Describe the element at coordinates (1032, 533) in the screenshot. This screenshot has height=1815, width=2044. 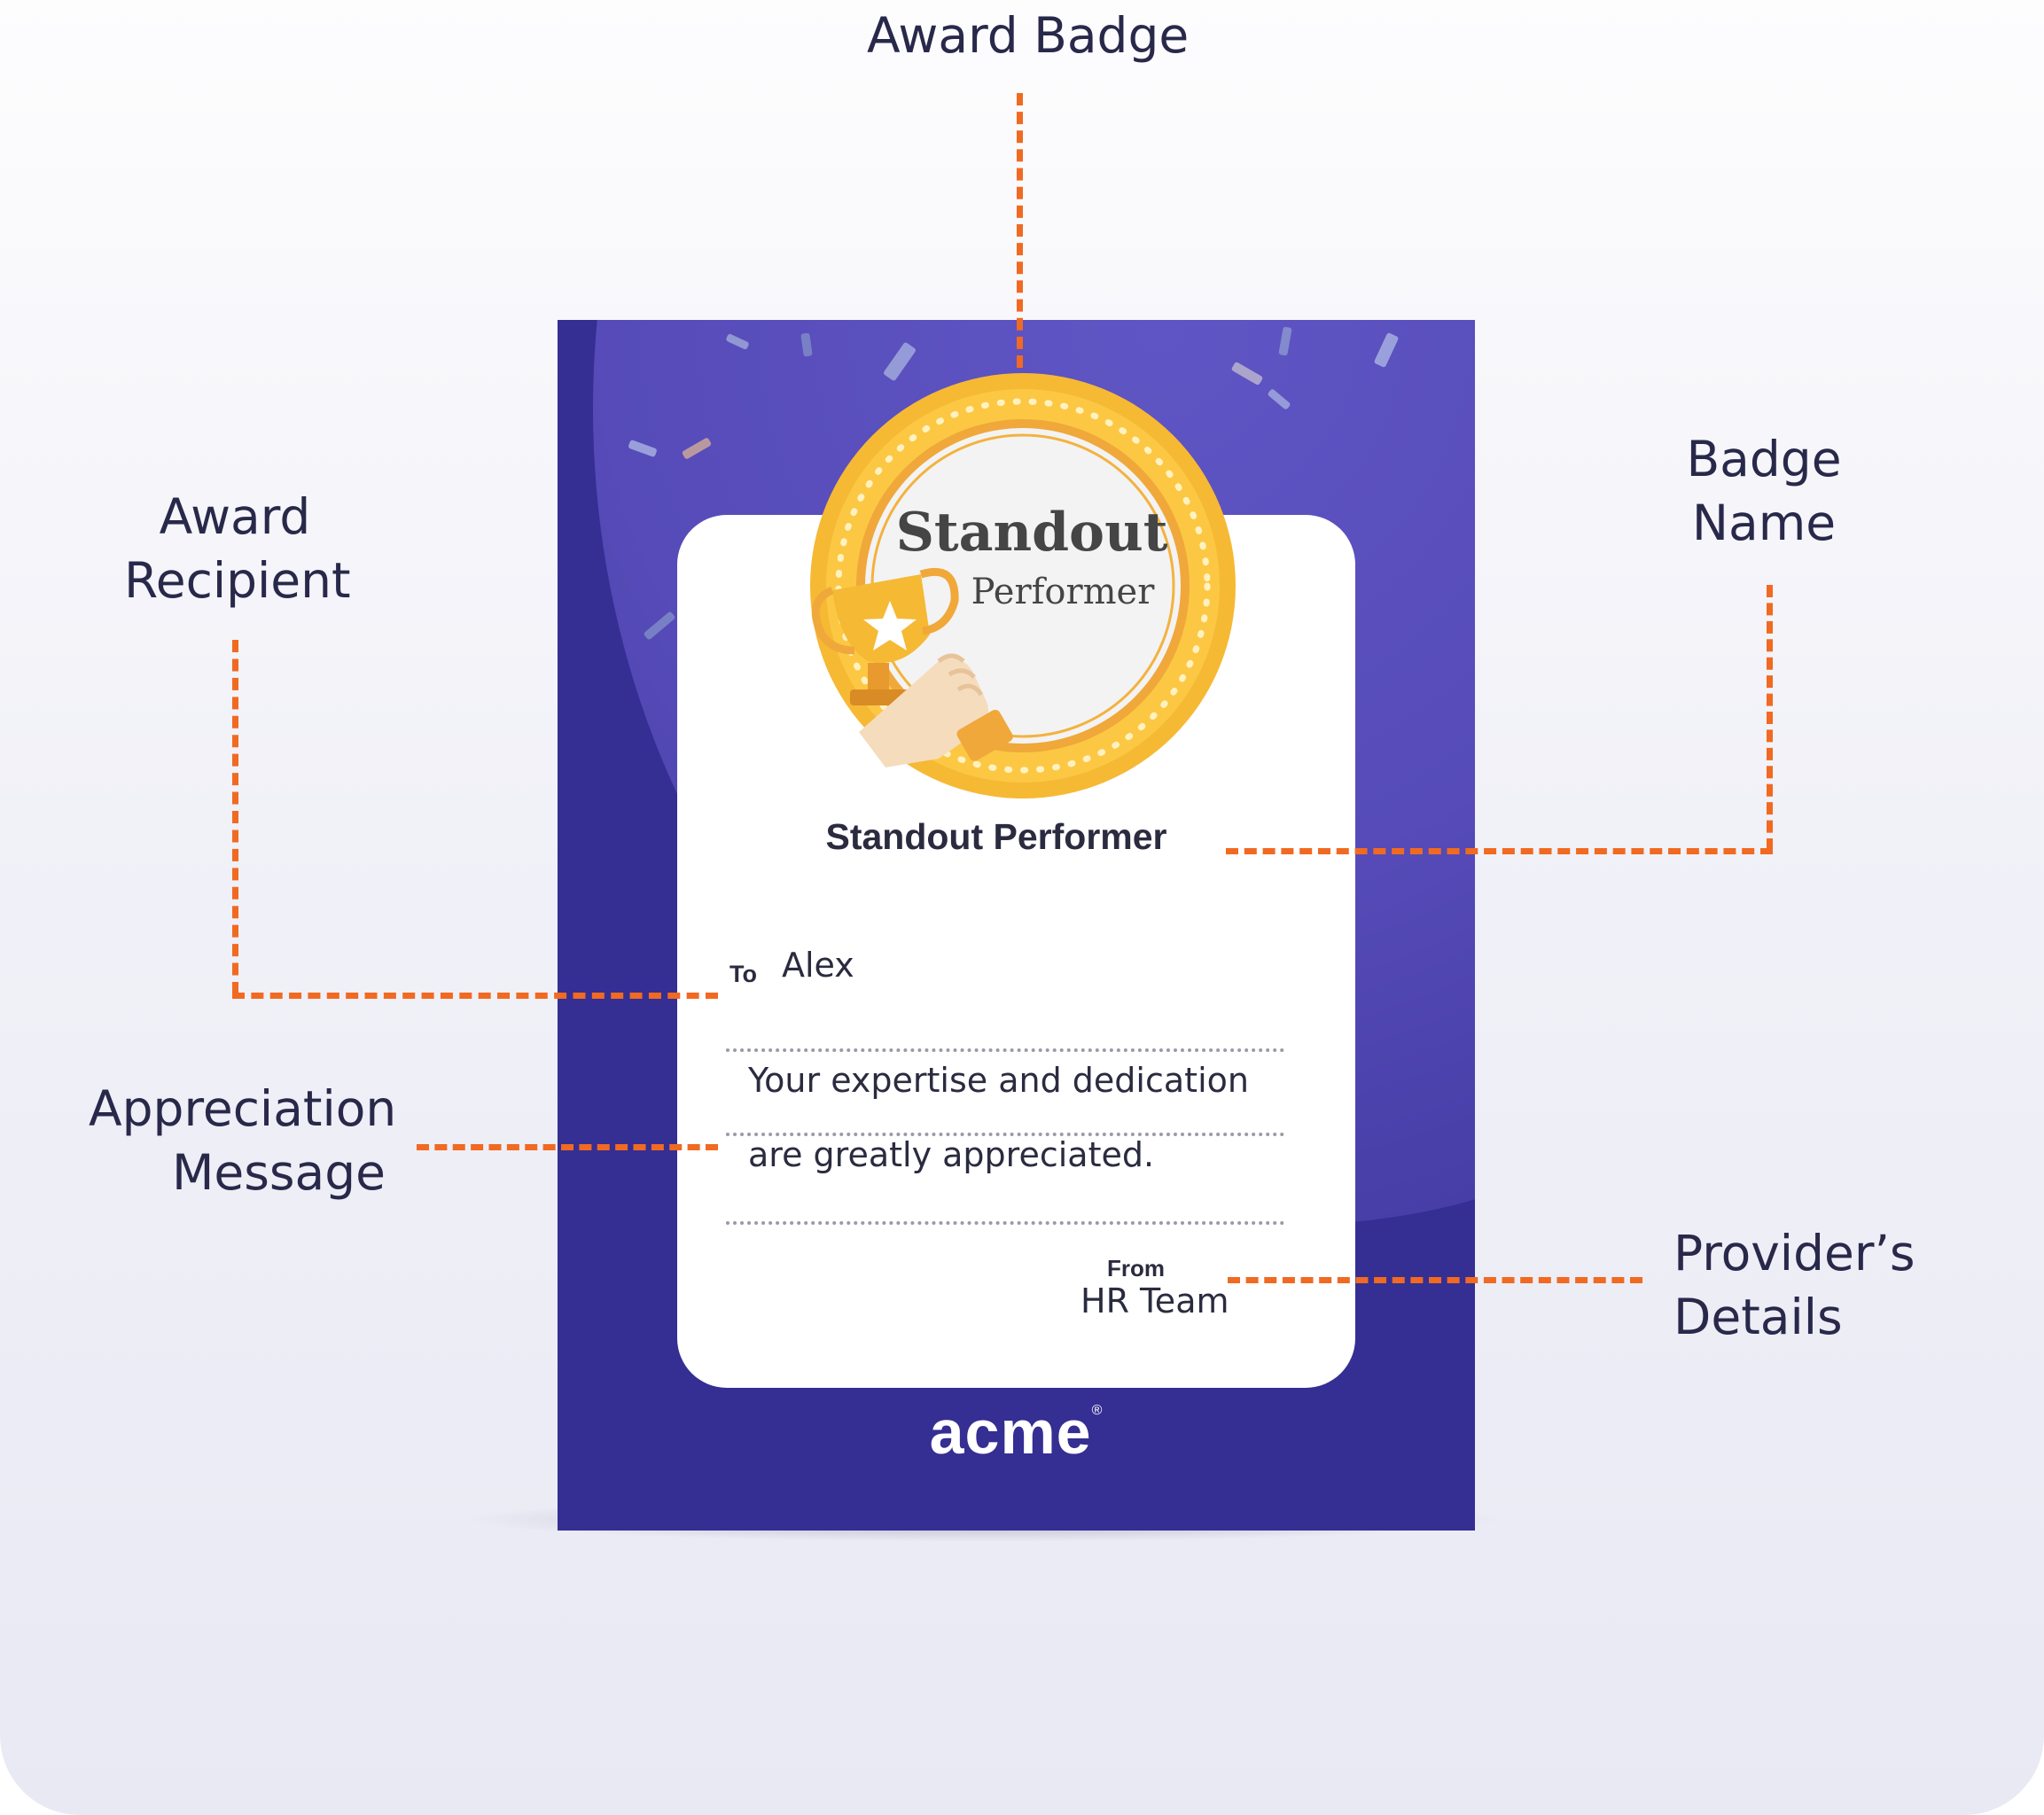
I see `medal-text-line1: Standout` at that location.